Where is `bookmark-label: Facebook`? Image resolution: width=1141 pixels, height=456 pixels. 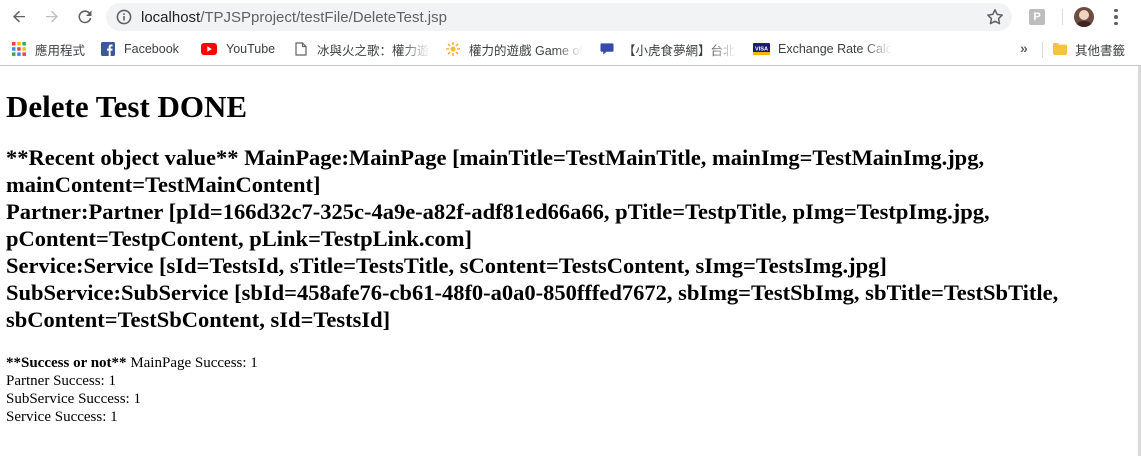
bookmark-label: Facebook is located at coordinates (151, 49).